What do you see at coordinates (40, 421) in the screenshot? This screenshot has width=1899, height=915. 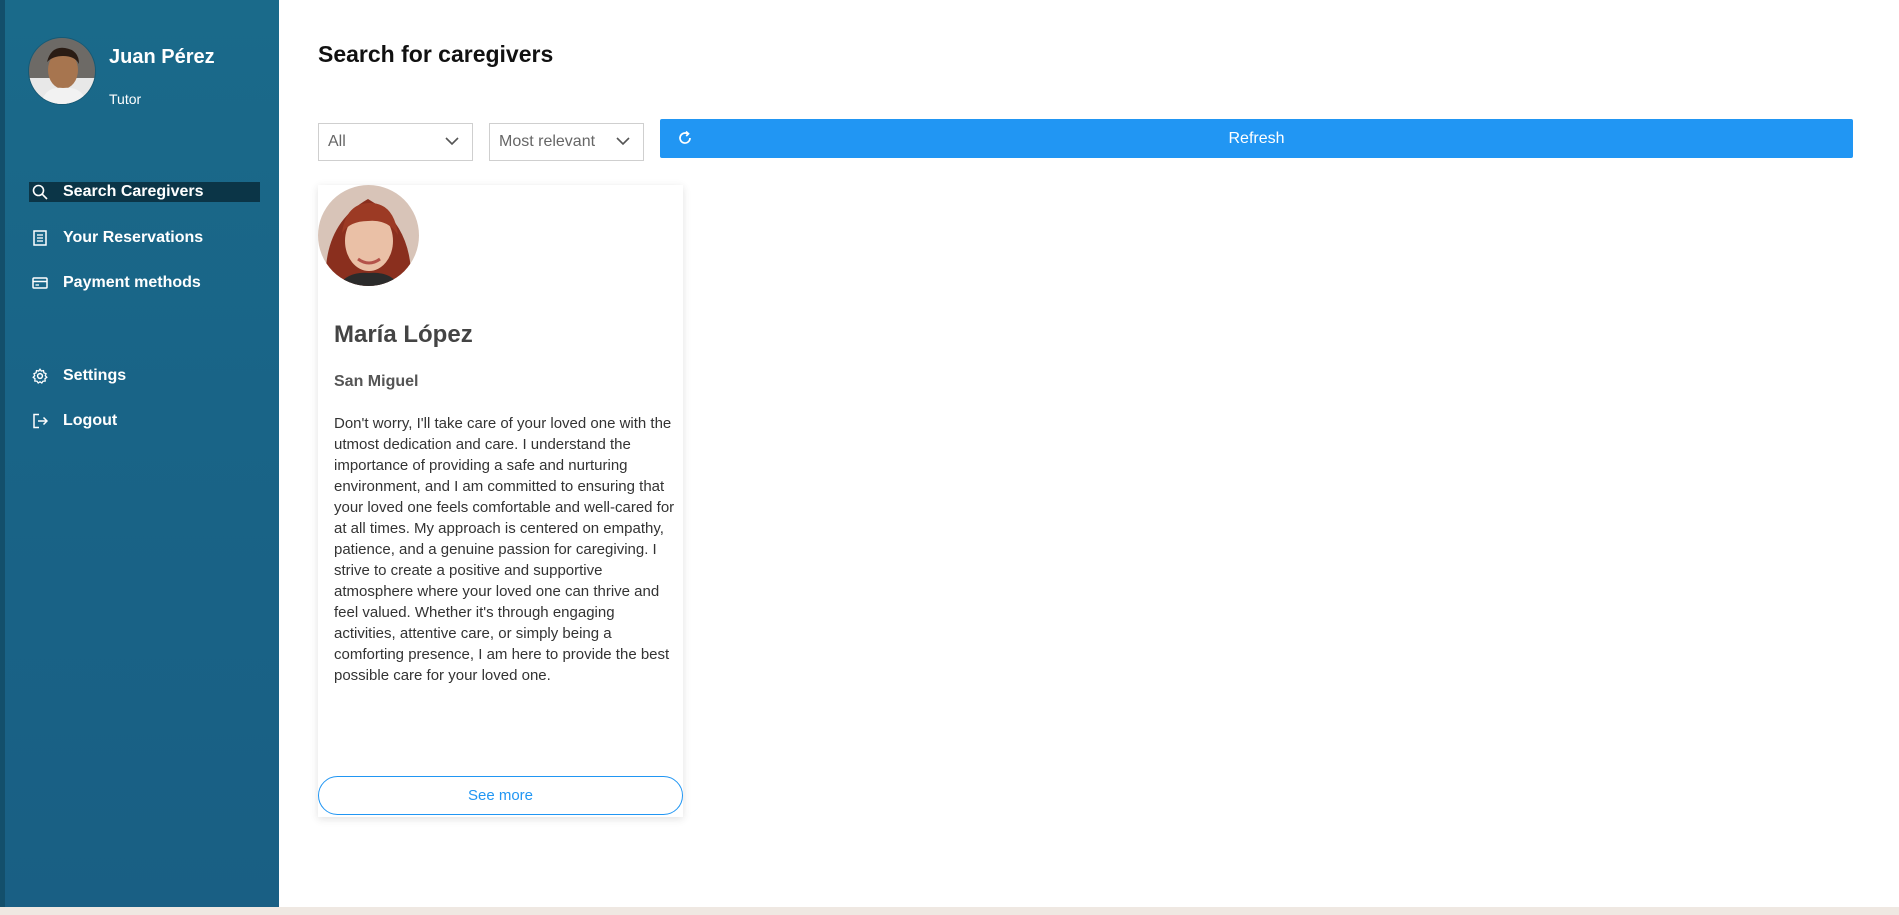 I see `logout-icon` at bounding box center [40, 421].